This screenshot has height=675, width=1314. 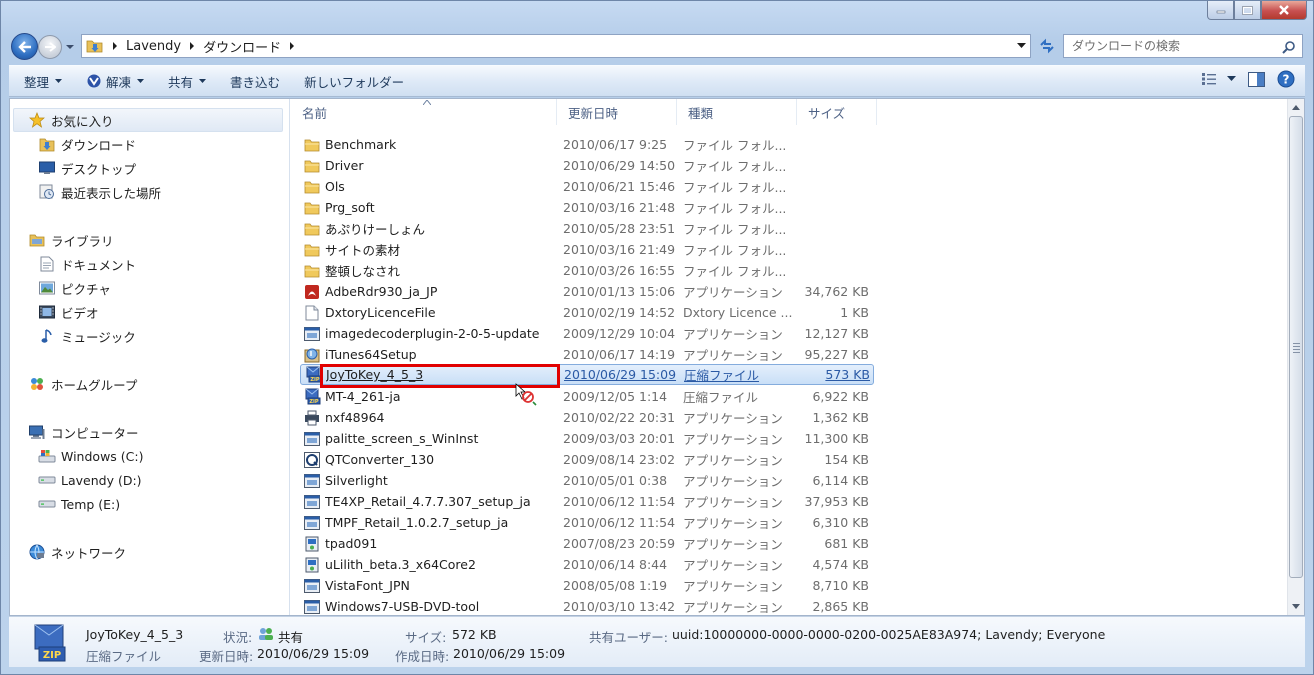 I want to click on change-view-button, so click(x=1218, y=79).